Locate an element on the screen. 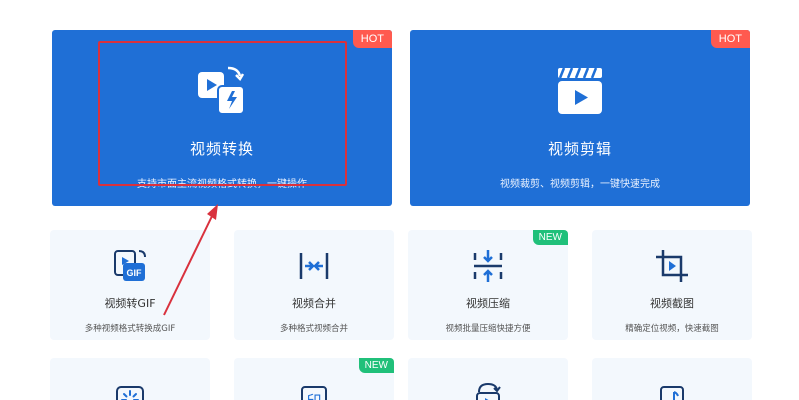 Image resolution: width=799 pixels, height=400 pixels. tool-desc: 视频批量压缩快捷方便 is located at coordinates (488, 329).